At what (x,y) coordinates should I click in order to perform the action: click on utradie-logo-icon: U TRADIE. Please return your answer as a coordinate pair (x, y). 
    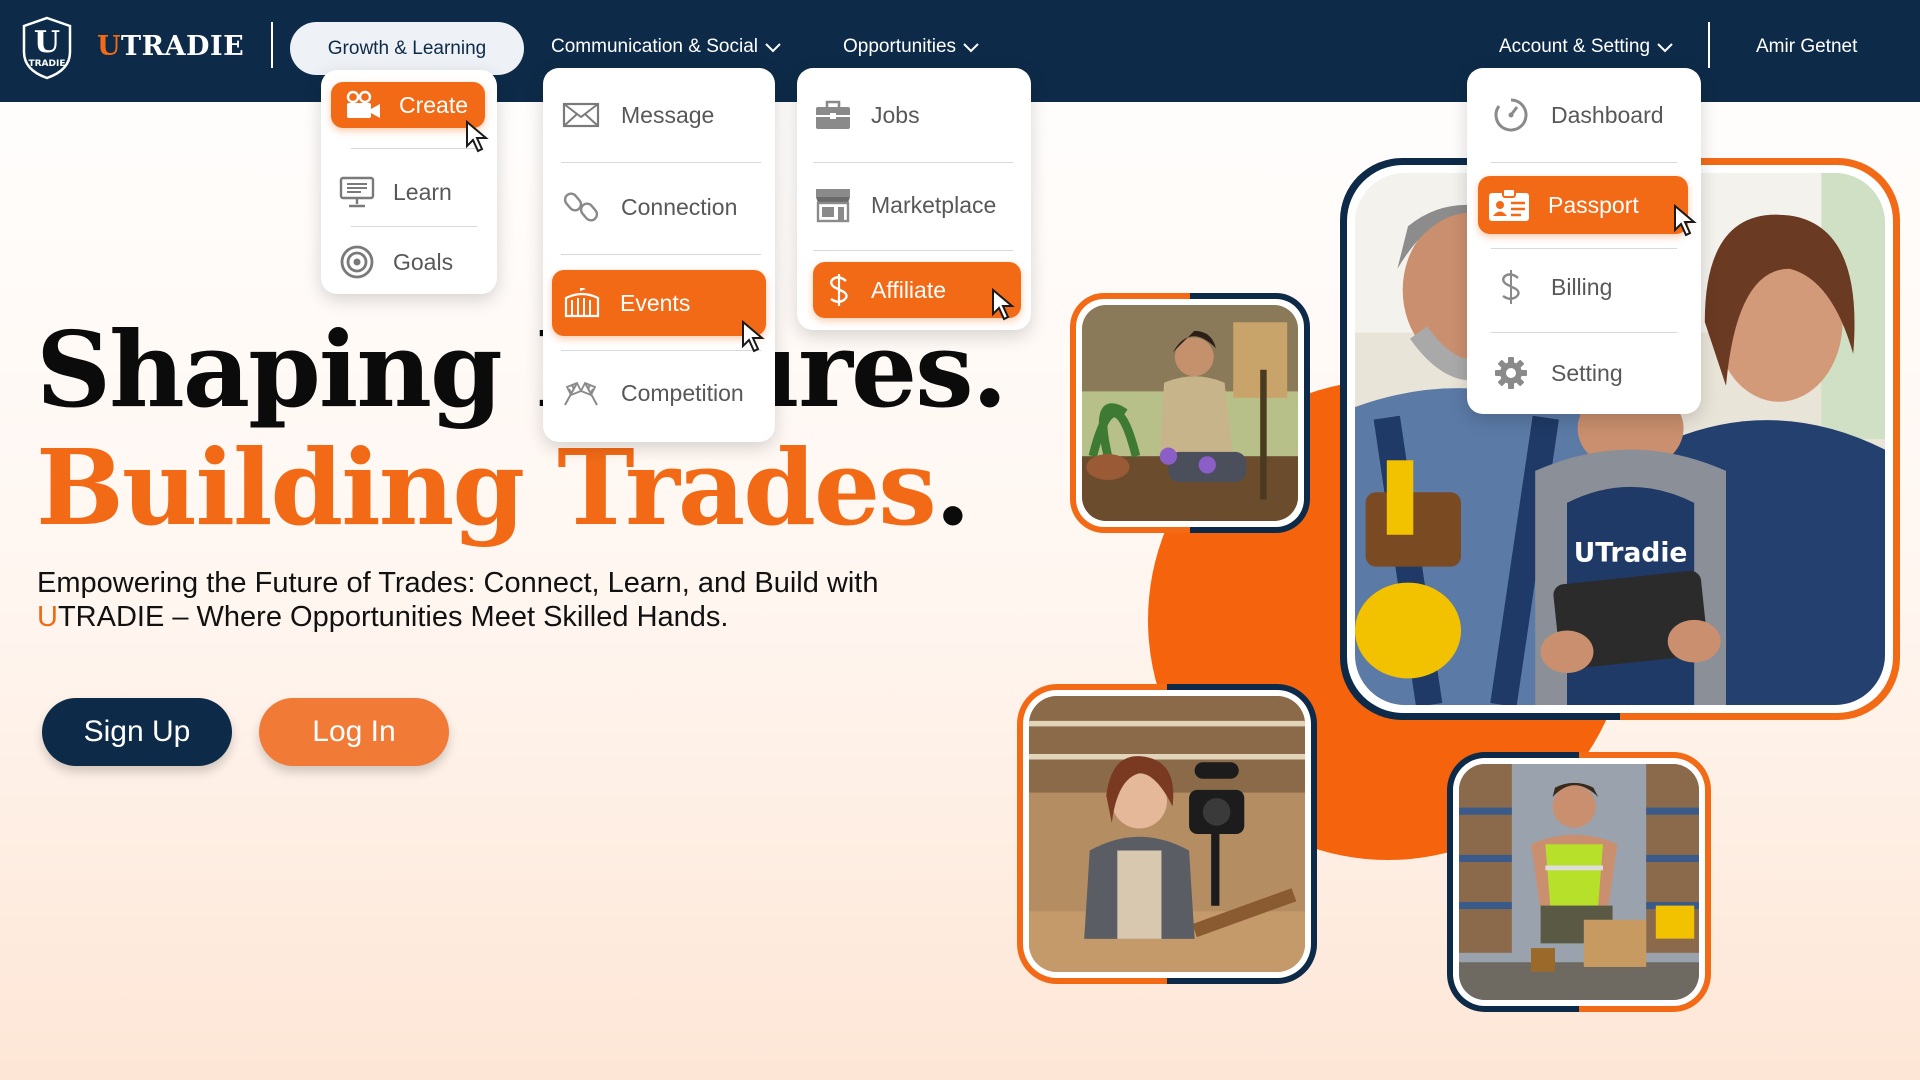
    Looking at the image, I should click on (47, 48).